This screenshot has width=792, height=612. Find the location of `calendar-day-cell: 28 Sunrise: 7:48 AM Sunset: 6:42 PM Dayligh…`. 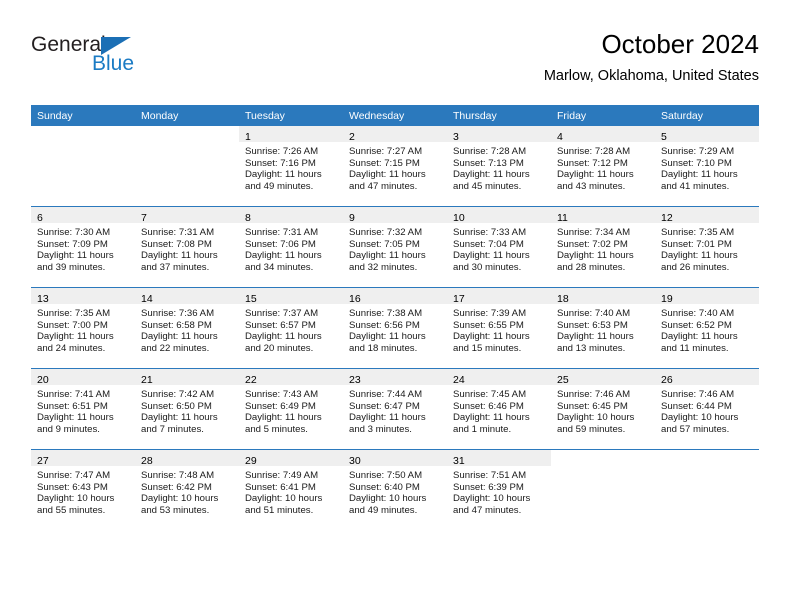

calendar-day-cell: 28 Sunrise: 7:48 AM Sunset: 6:42 PM Dayligh… is located at coordinates (187, 489).